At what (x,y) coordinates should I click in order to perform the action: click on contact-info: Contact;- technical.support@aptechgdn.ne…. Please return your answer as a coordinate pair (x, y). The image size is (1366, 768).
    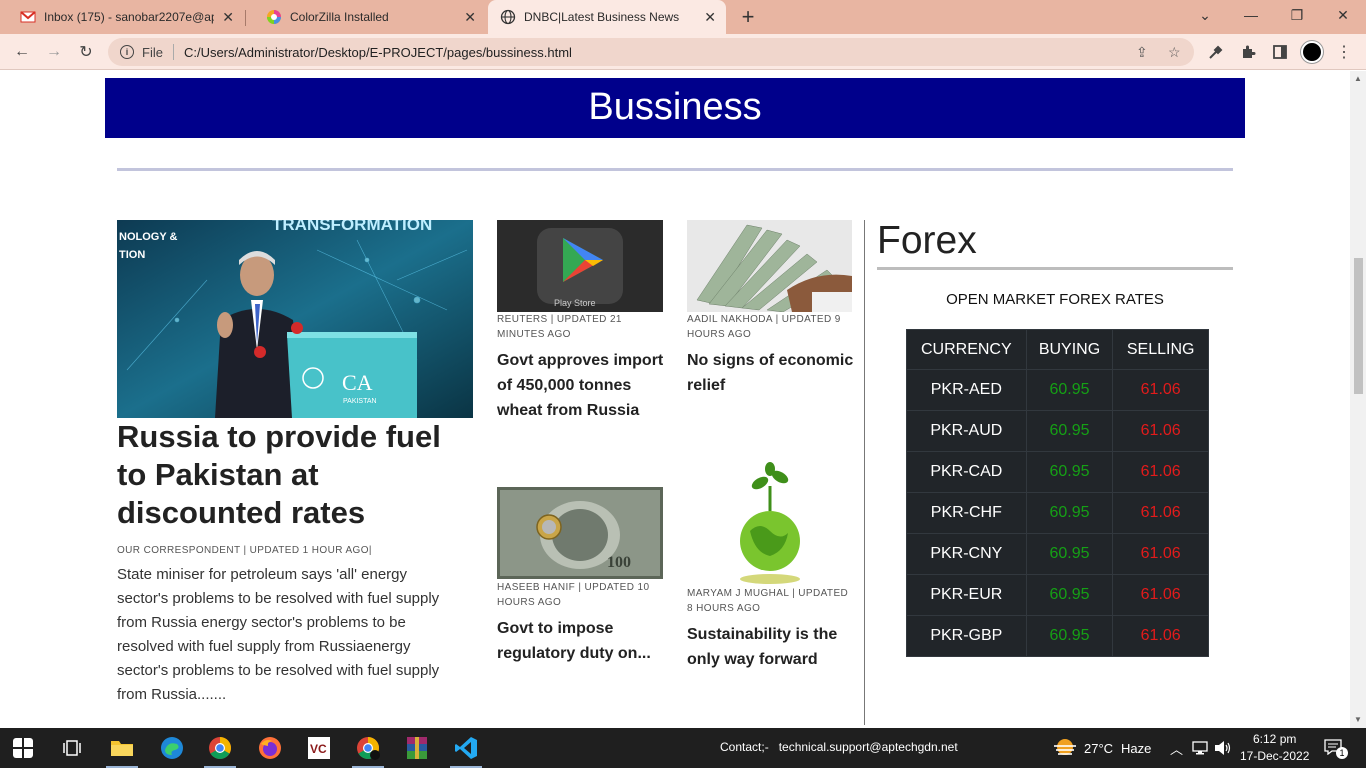
    Looking at the image, I should click on (839, 747).